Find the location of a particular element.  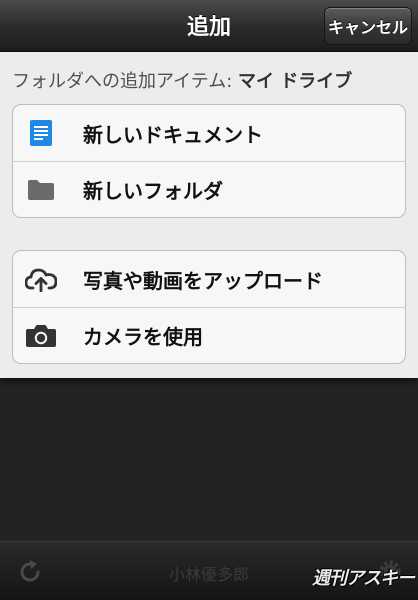

destination-label: フォルダへの追加アイテム: マイ ドライブ is located at coordinates (212, 80).